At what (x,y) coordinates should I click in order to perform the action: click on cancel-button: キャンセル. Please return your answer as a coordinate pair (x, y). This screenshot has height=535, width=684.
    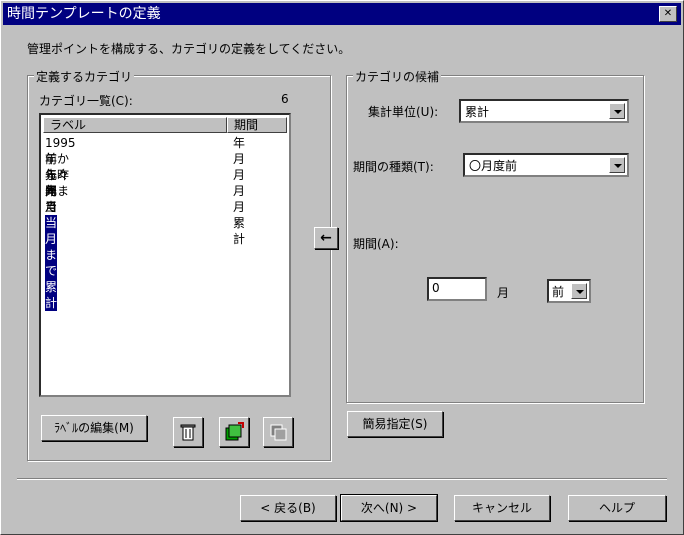
    Looking at the image, I should click on (502, 508).